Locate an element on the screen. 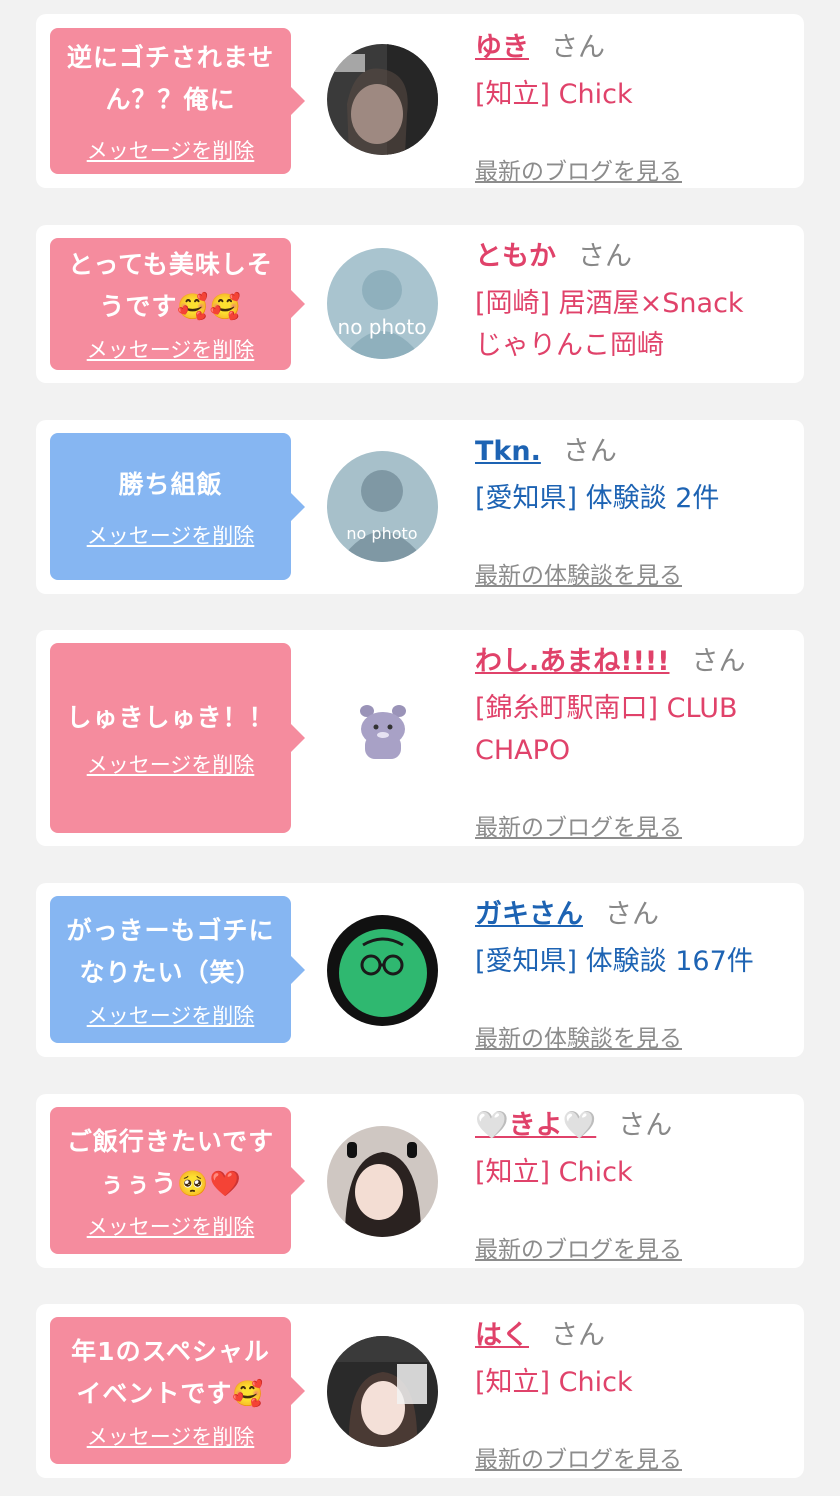 This screenshot has width=840, height=1496. message-text: がっきーもゴチに なりたい（笑） is located at coordinates (170, 951).